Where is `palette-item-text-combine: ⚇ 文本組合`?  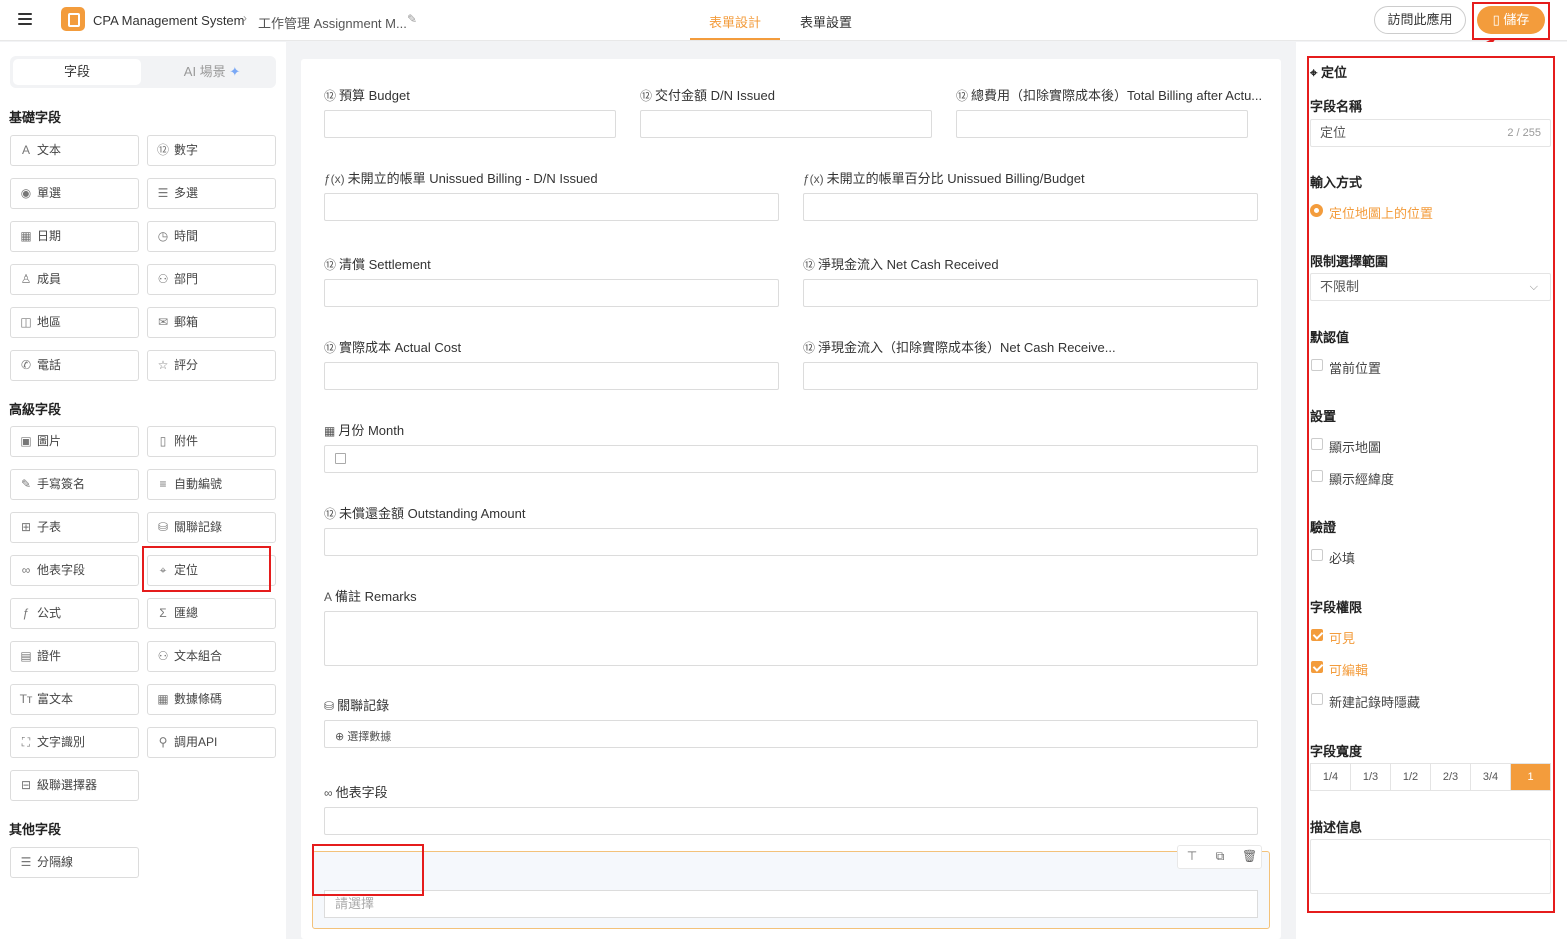
palette-item-text-combine: ⚇ 文本組合 is located at coordinates (211, 656).